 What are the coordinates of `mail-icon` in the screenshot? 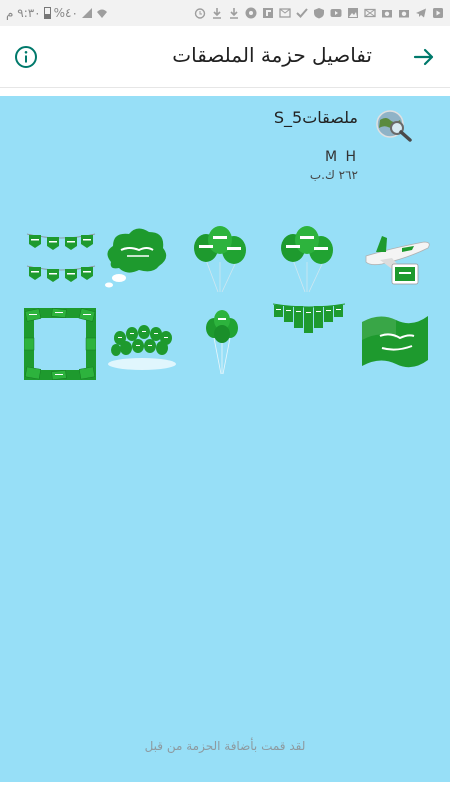 It's located at (370, 13).